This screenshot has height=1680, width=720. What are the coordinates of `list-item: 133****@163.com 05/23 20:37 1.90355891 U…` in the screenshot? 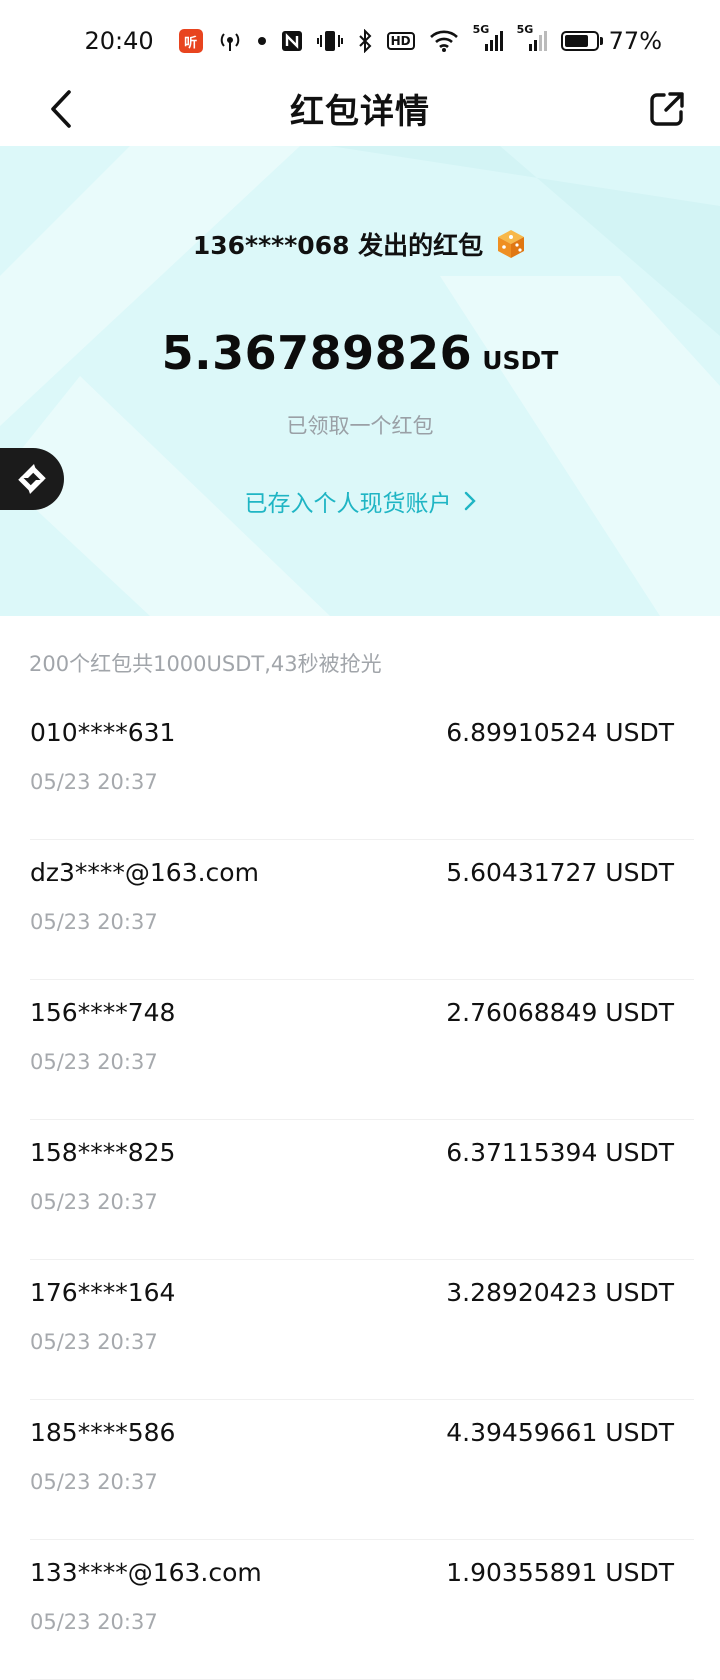 It's located at (362, 1610).